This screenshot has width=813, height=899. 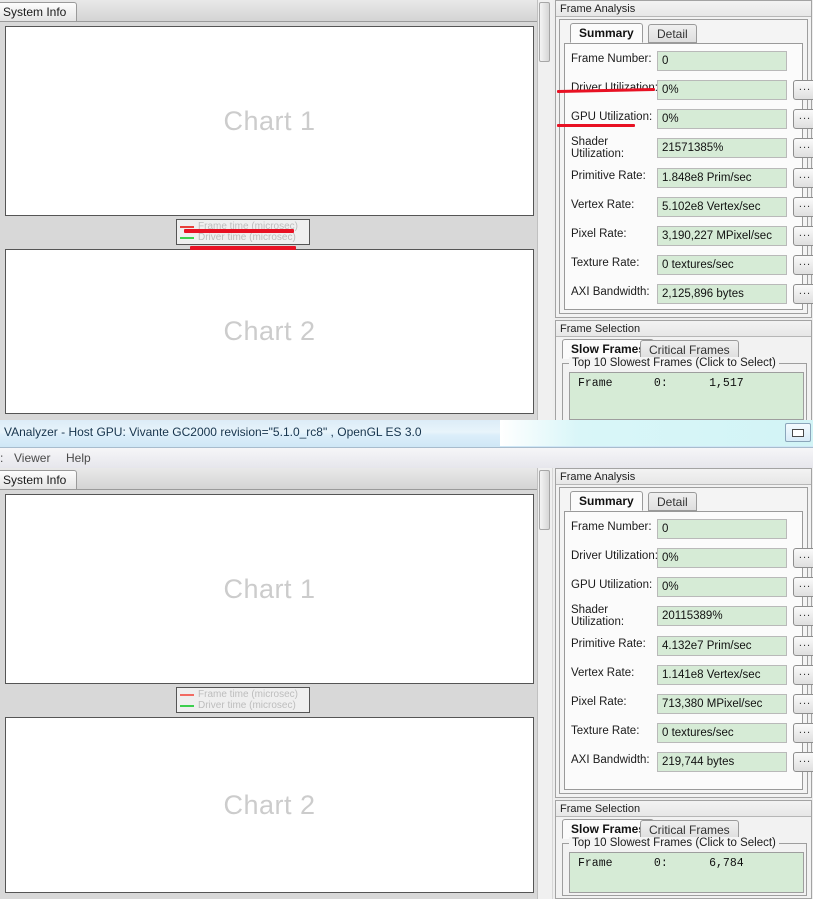 I want to click on field-label: Primitive Rate:, so click(x=608, y=176).